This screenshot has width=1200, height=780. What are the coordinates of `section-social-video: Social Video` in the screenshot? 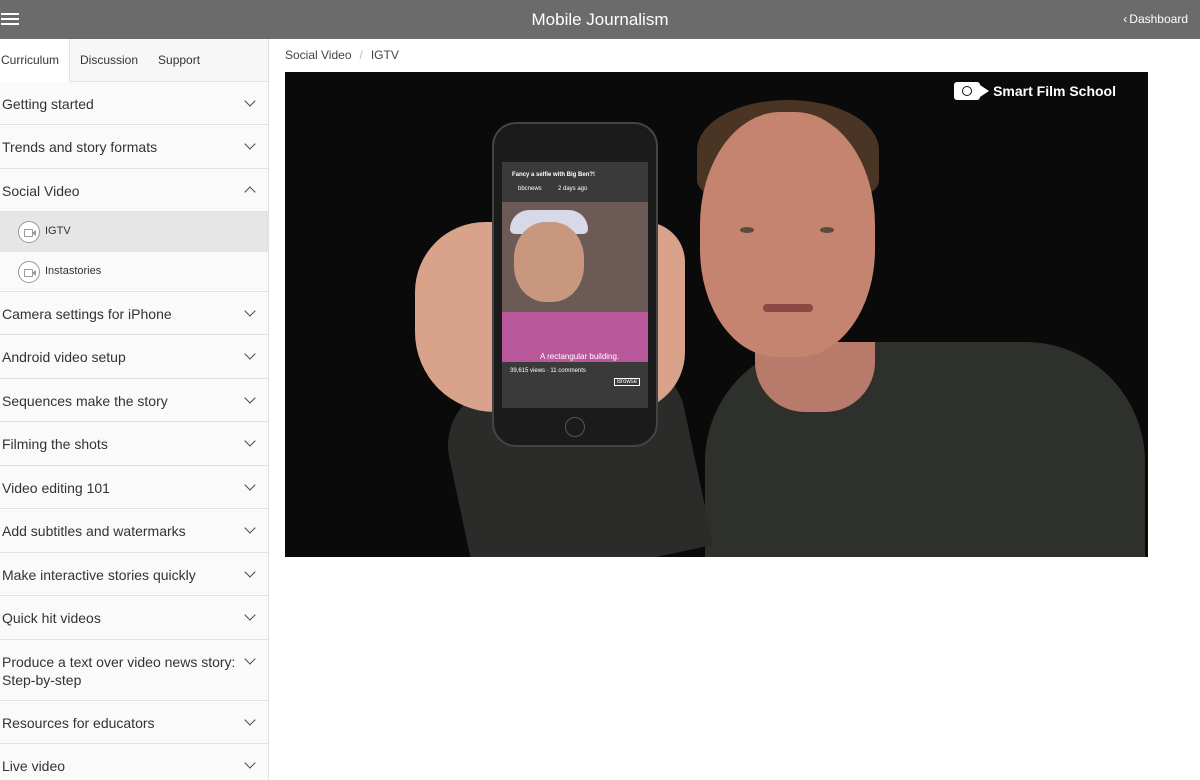 It's located at (134, 190).